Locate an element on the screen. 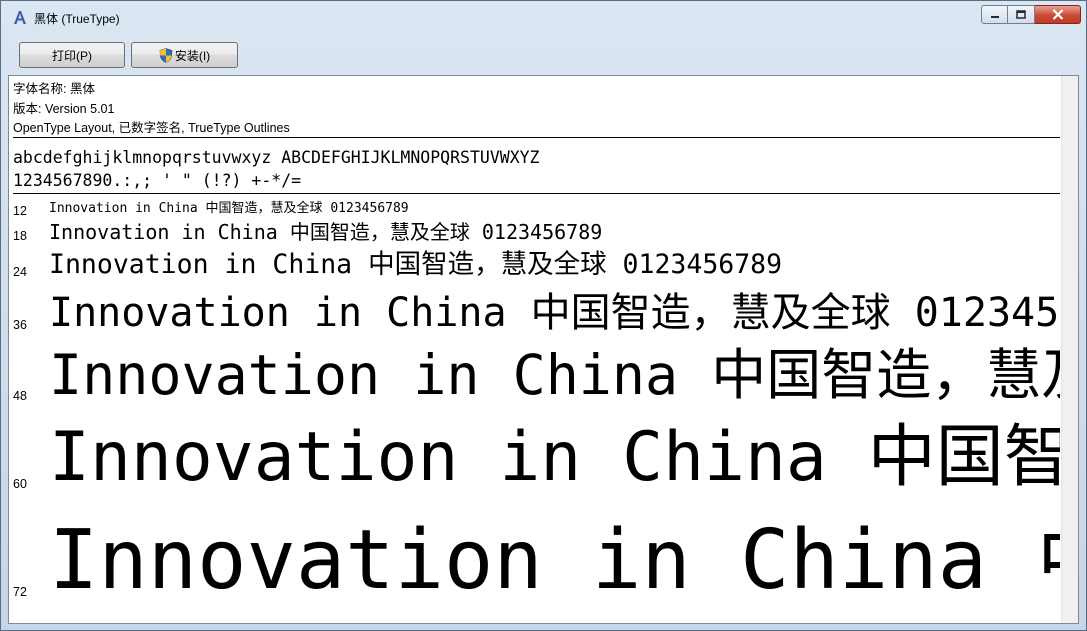 This screenshot has height=631, width=1087. maximize-icon is located at coordinates (1021, 14).